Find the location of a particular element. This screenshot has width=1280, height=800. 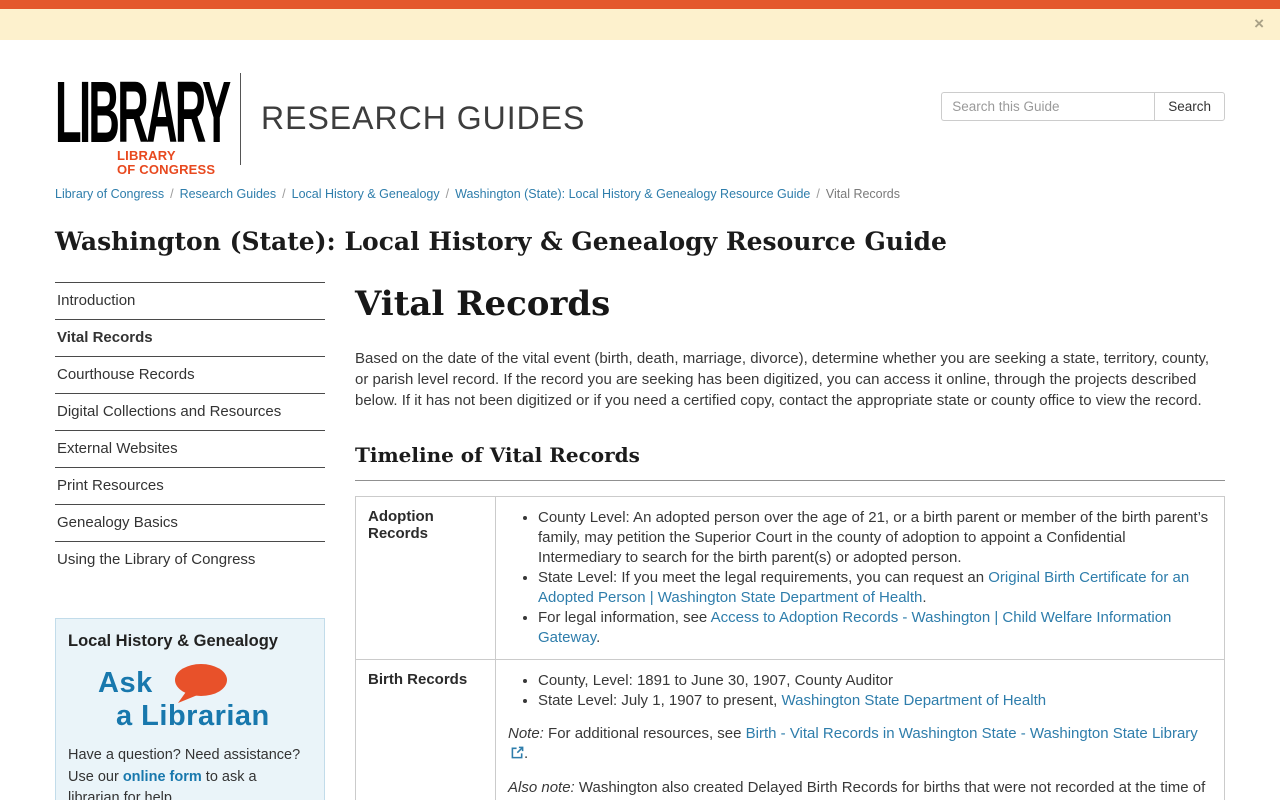

notice-banner: × is located at coordinates (640, 24).